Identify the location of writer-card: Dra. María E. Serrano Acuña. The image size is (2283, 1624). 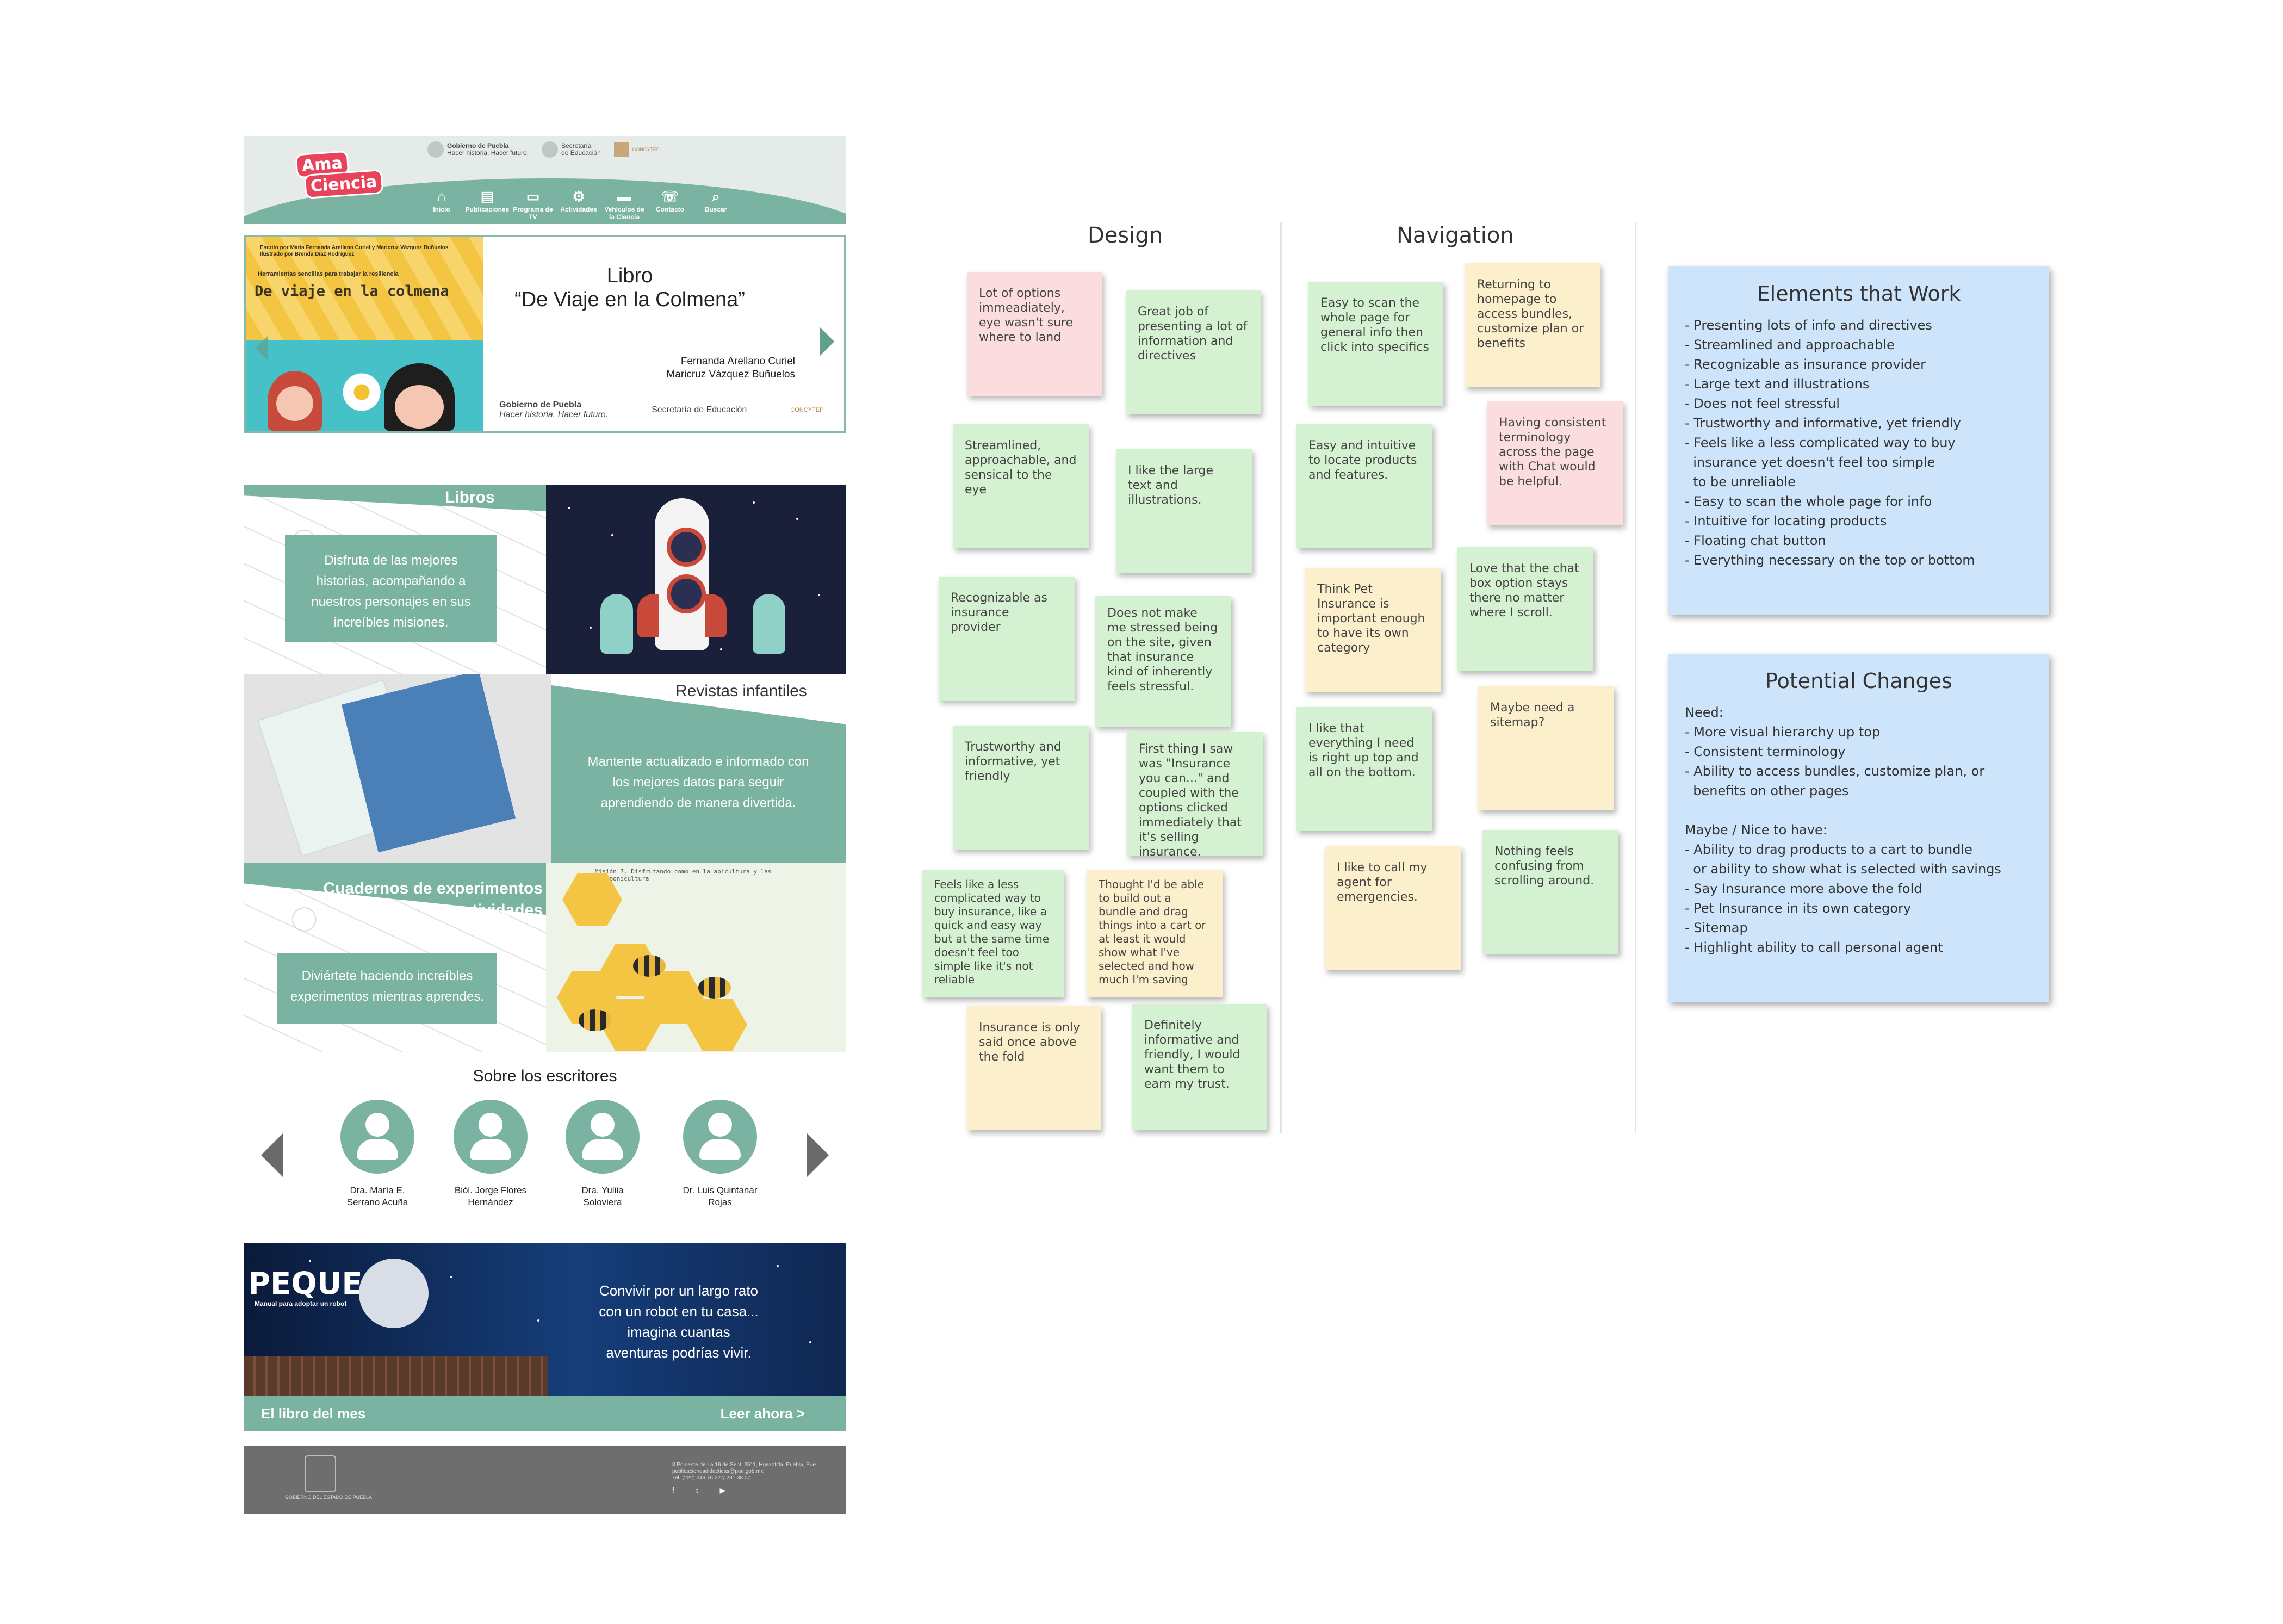
(377, 1154).